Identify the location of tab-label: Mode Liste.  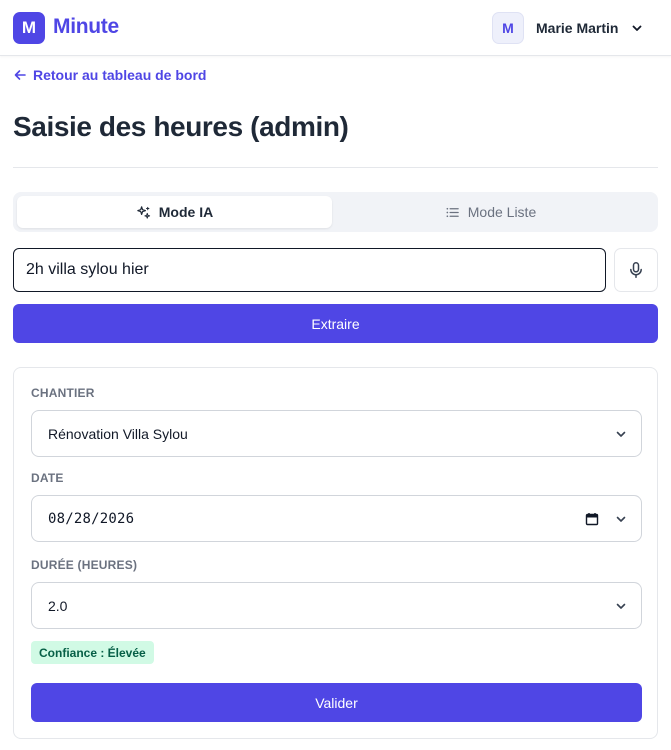
(502, 212).